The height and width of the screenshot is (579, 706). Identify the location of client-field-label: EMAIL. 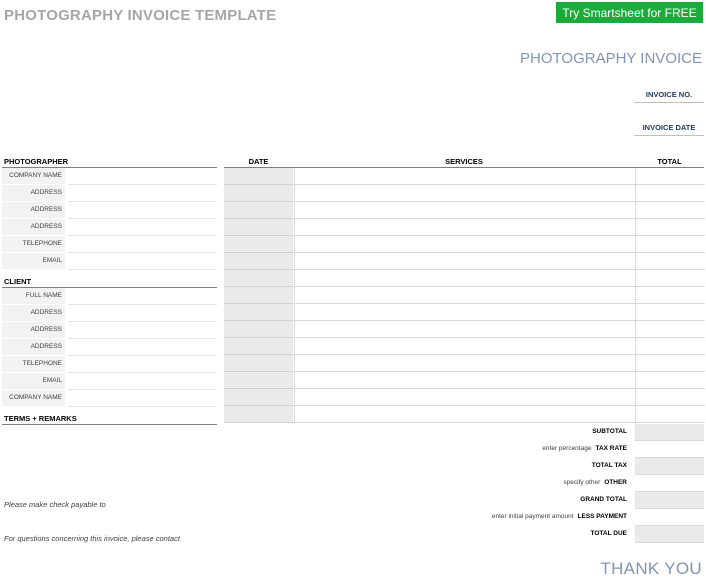
(33, 381).